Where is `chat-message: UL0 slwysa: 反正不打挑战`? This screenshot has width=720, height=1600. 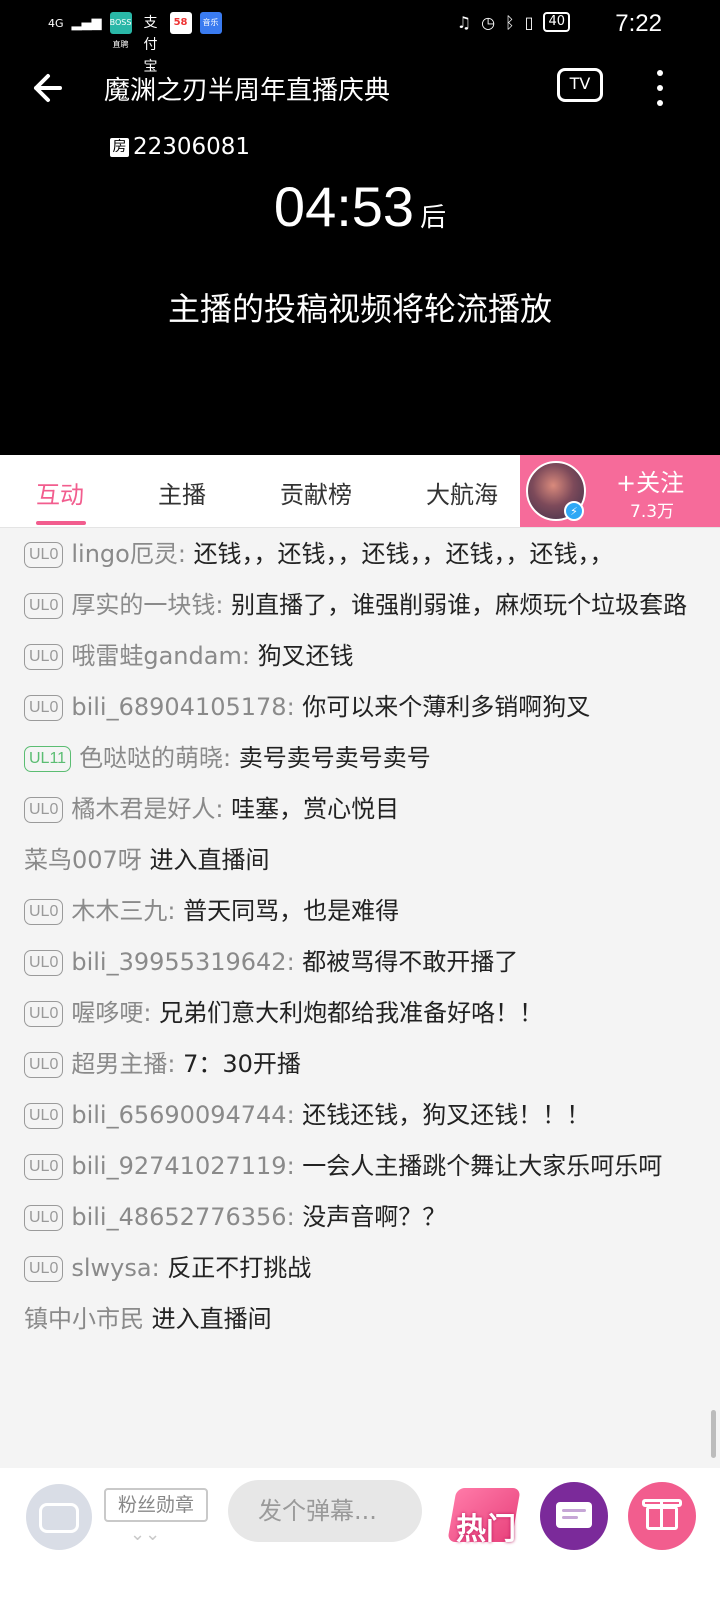 chat-message: UL0 slwysa: 反正不打挑战 is located at coordinates (359, 1273).